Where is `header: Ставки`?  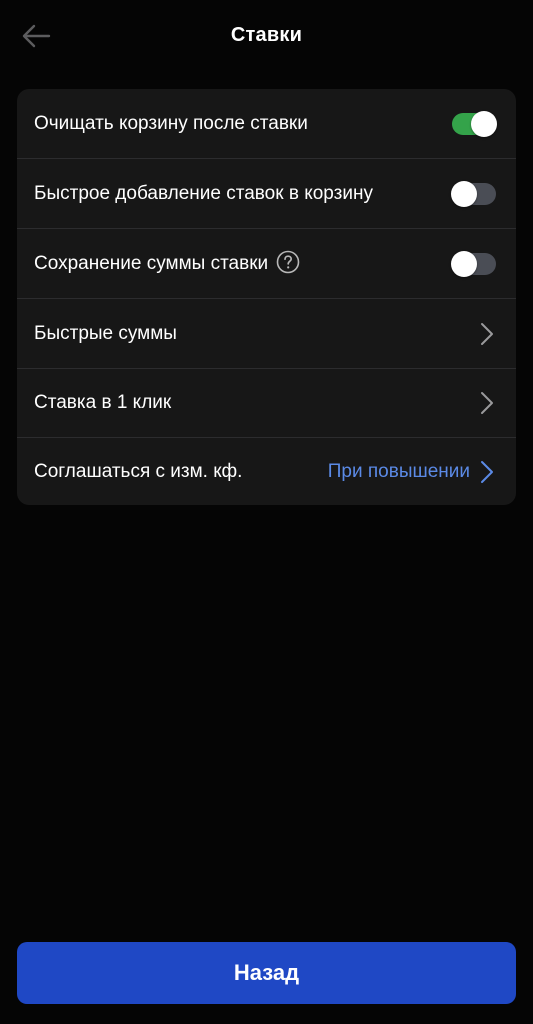
header: Ставки is located at coordinates (266, 36).